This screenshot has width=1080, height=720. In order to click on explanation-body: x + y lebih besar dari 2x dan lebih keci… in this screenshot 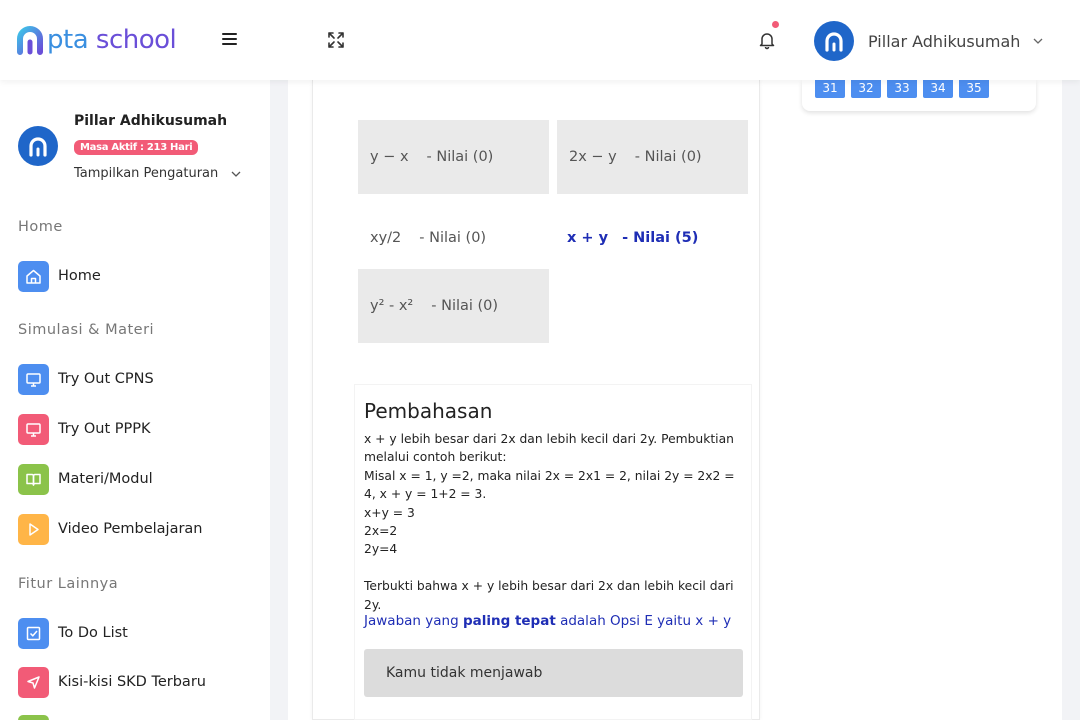, I will do `click(554, 522)`.